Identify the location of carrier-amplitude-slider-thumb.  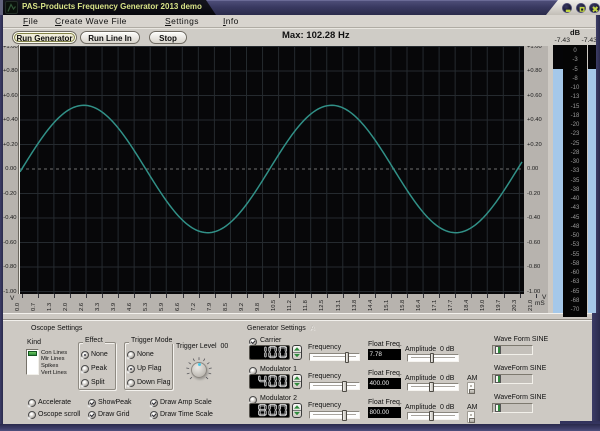
(432, 358).